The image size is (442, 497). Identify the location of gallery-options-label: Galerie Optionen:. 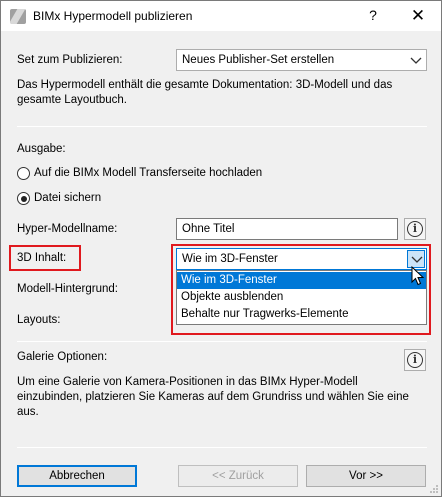
(62, 357).